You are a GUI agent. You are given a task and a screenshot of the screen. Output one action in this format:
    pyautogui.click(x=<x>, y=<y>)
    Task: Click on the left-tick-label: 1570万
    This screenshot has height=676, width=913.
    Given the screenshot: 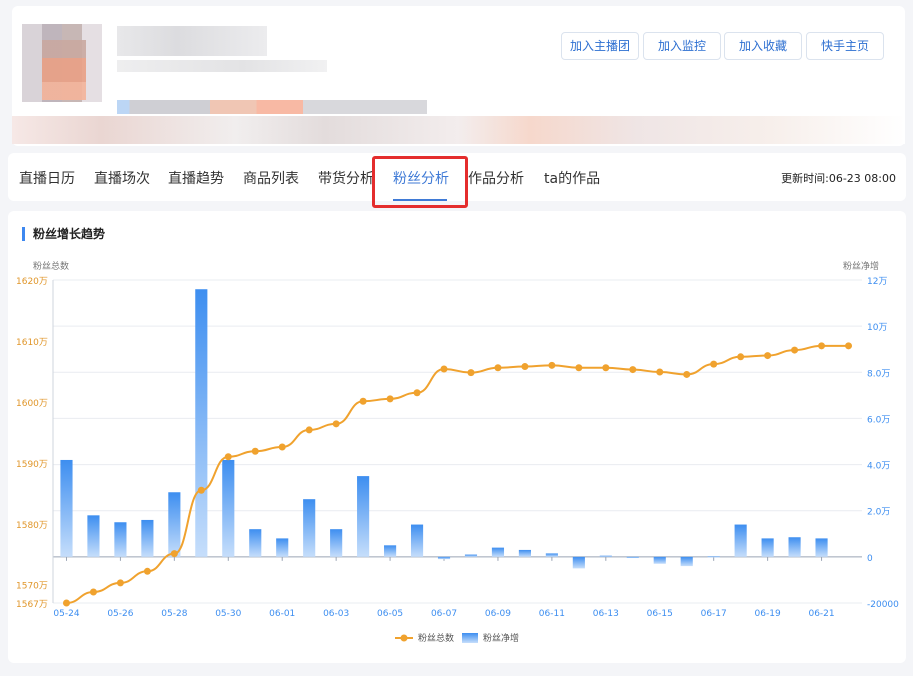 What is the action you would take?
    pyautogui.click(x=32, y=587)
    